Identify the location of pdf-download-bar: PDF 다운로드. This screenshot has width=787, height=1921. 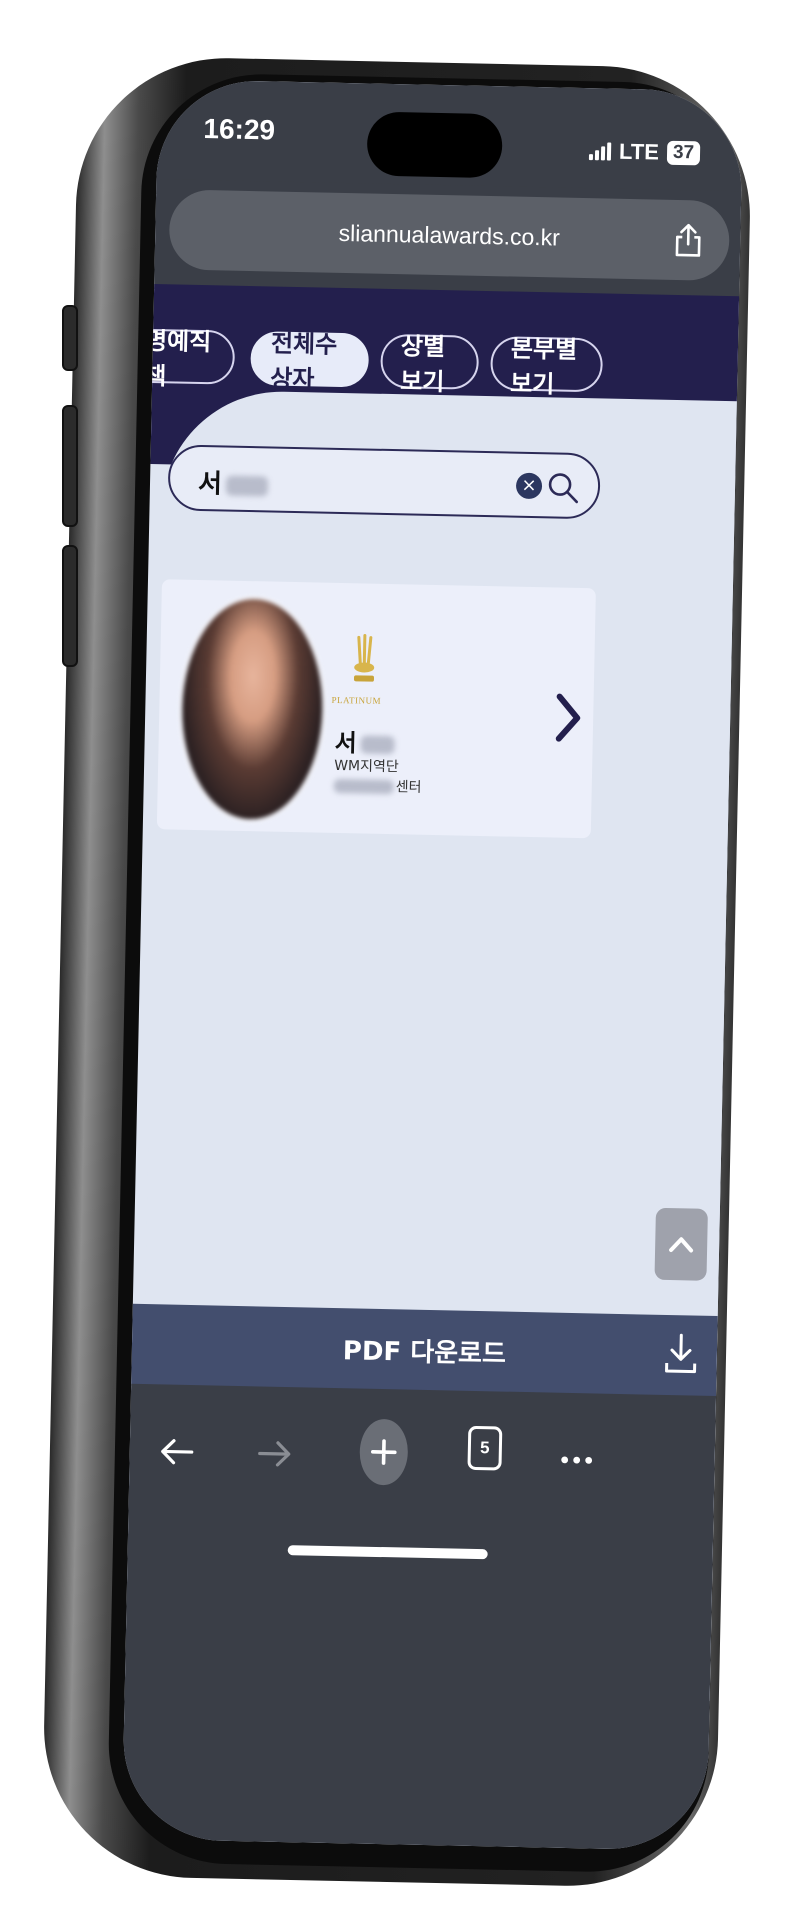
(424, 1351).